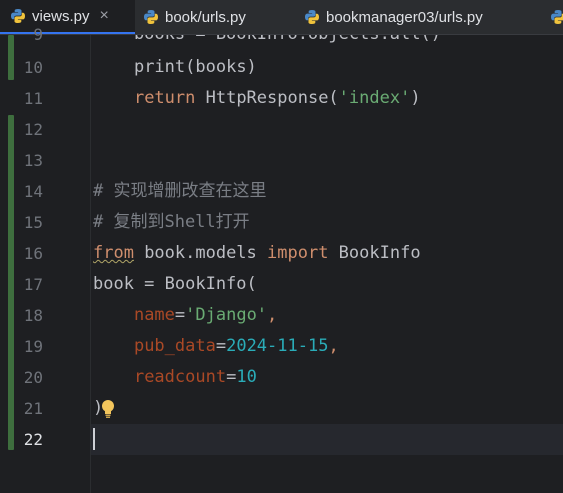  What do you see at coordinates (205, 17) in the screenshot?
I see `tab-label: book/urls.py` at bounding box center [205, 17].